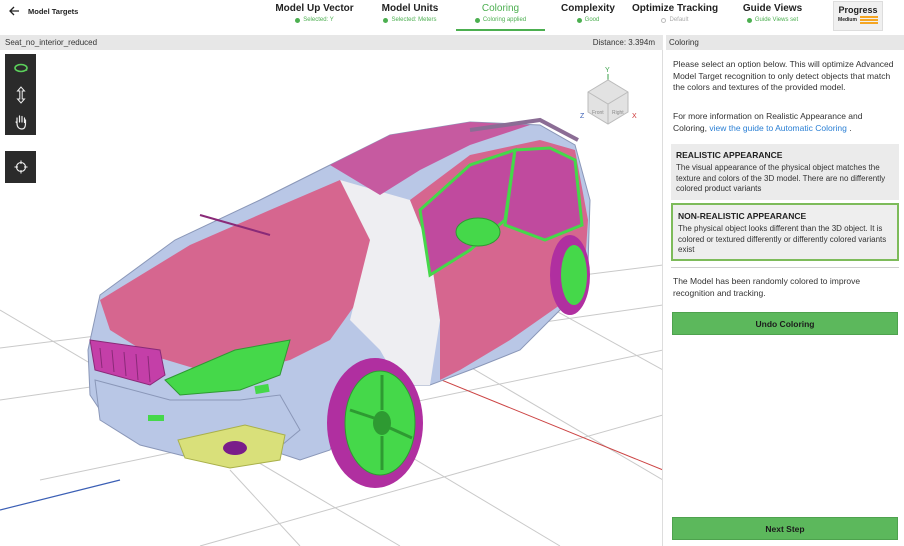  I want to click on step-guide-views: Guide Views Guide Views set, so click(772, 15).